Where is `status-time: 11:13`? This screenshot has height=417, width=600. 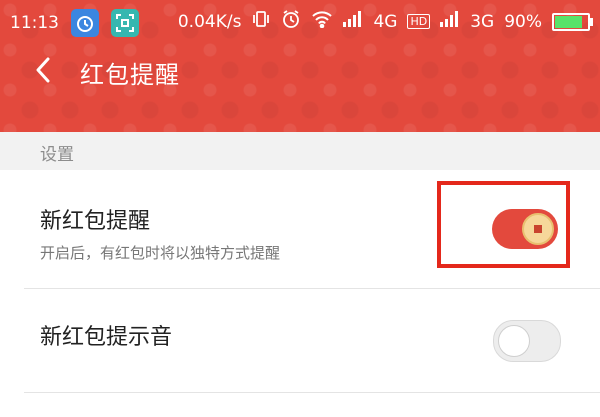
status-time: 11:13 is located at coordinates (34, 23).